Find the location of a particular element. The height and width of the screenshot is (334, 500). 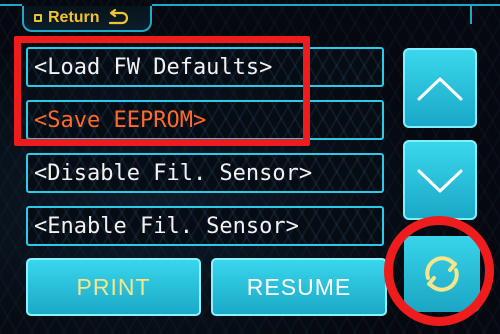

resume-label: RESUME is located at coordinates (299, 286).